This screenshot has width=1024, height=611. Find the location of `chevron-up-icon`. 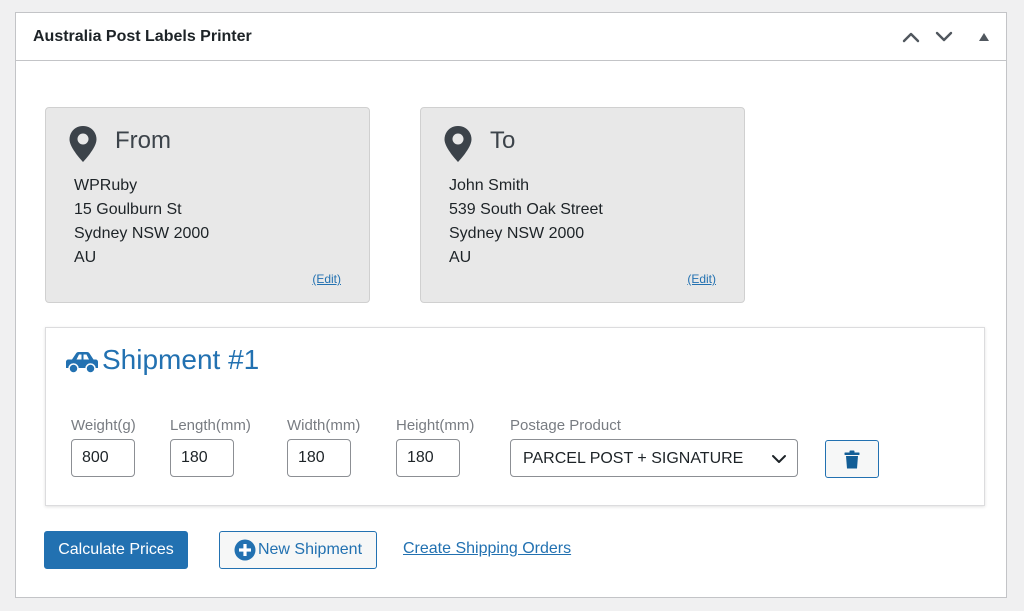

chevron-up-icon is located at coordinates (911, 37).